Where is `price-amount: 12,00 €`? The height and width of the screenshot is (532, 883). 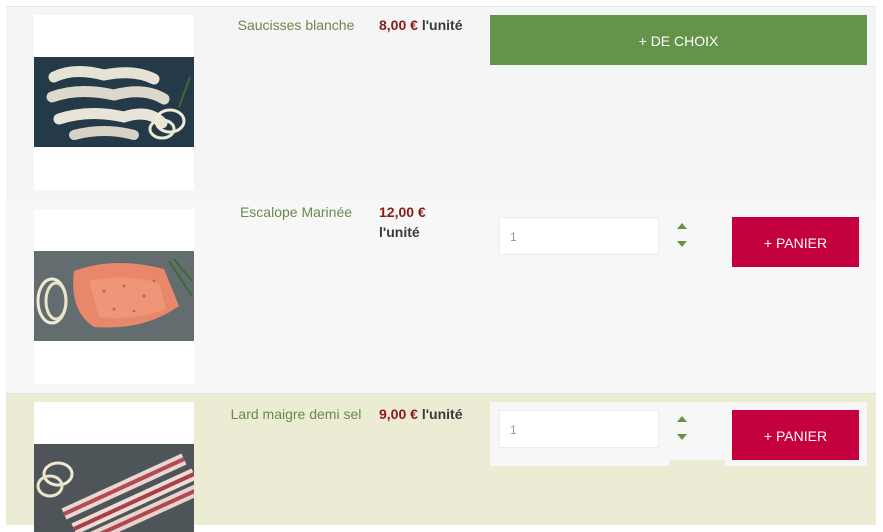
price-amount: 12,00 € is located at coordinates (402, 212).